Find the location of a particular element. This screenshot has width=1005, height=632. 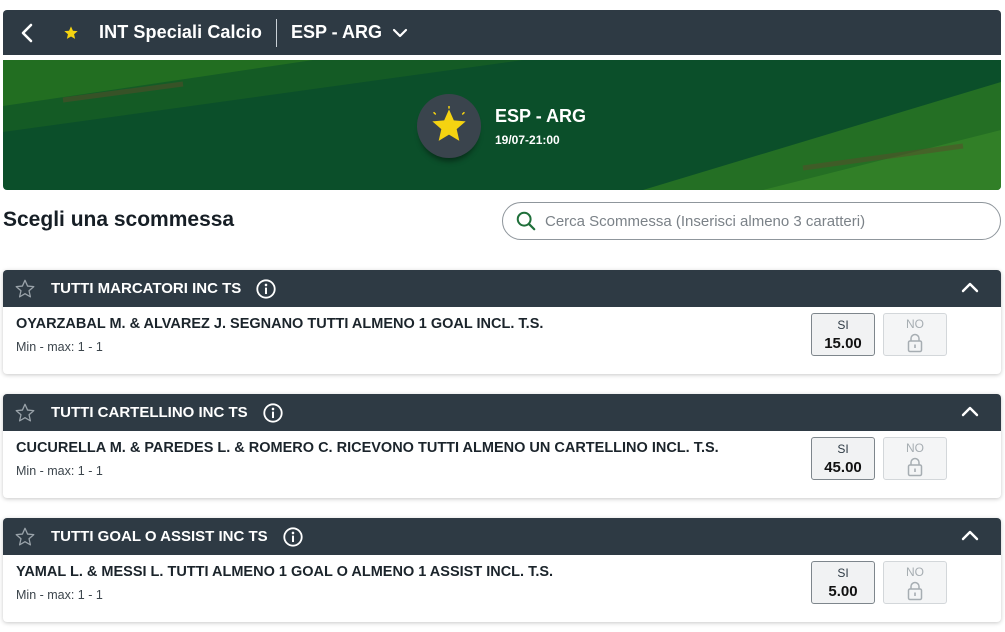

search-input is located at coordinates (765, 221).